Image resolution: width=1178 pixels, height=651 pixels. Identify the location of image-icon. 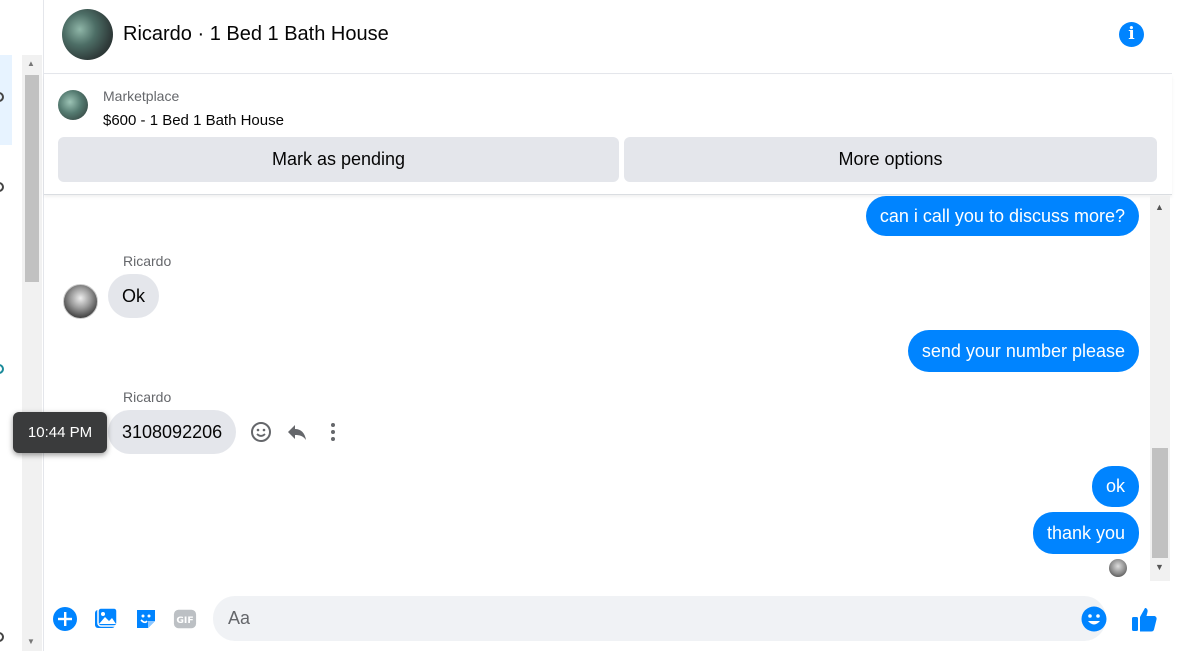
(106, 619).